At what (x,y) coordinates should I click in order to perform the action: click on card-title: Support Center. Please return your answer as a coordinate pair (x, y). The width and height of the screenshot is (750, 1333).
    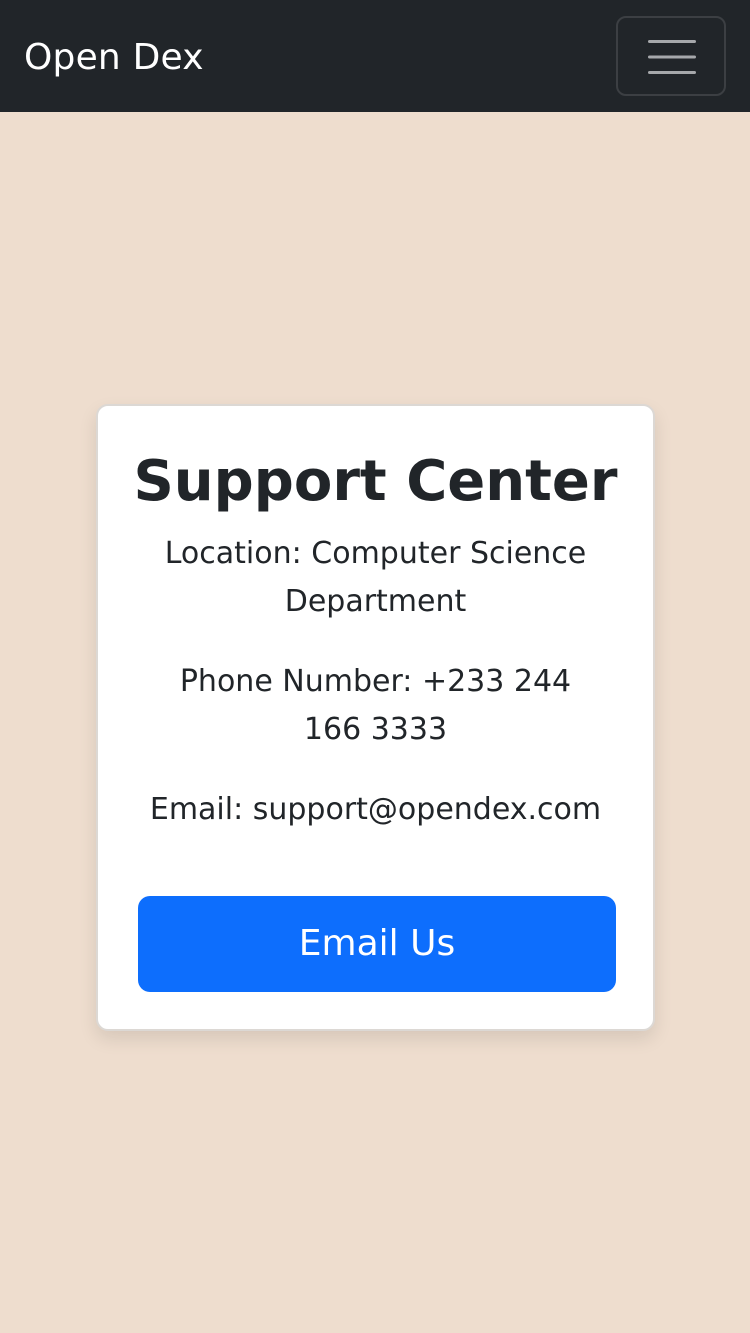
    Looking at the image, I should click on (375, 481).